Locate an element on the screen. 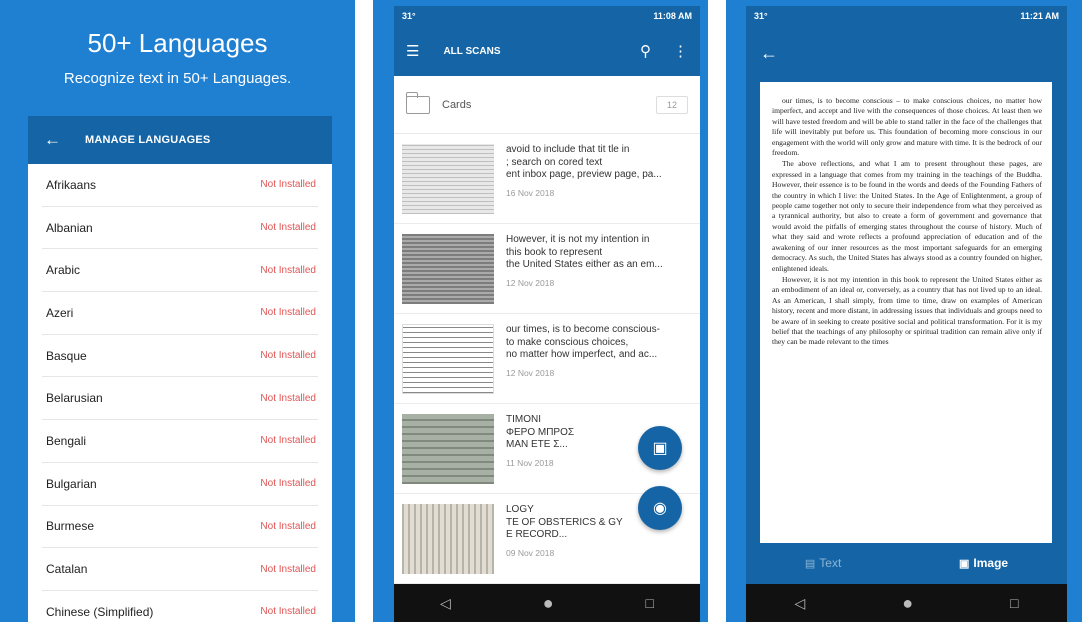 This screenshot has width=1082, height=622. status-time: 11:08 AM is located at coordinates (672, 16).